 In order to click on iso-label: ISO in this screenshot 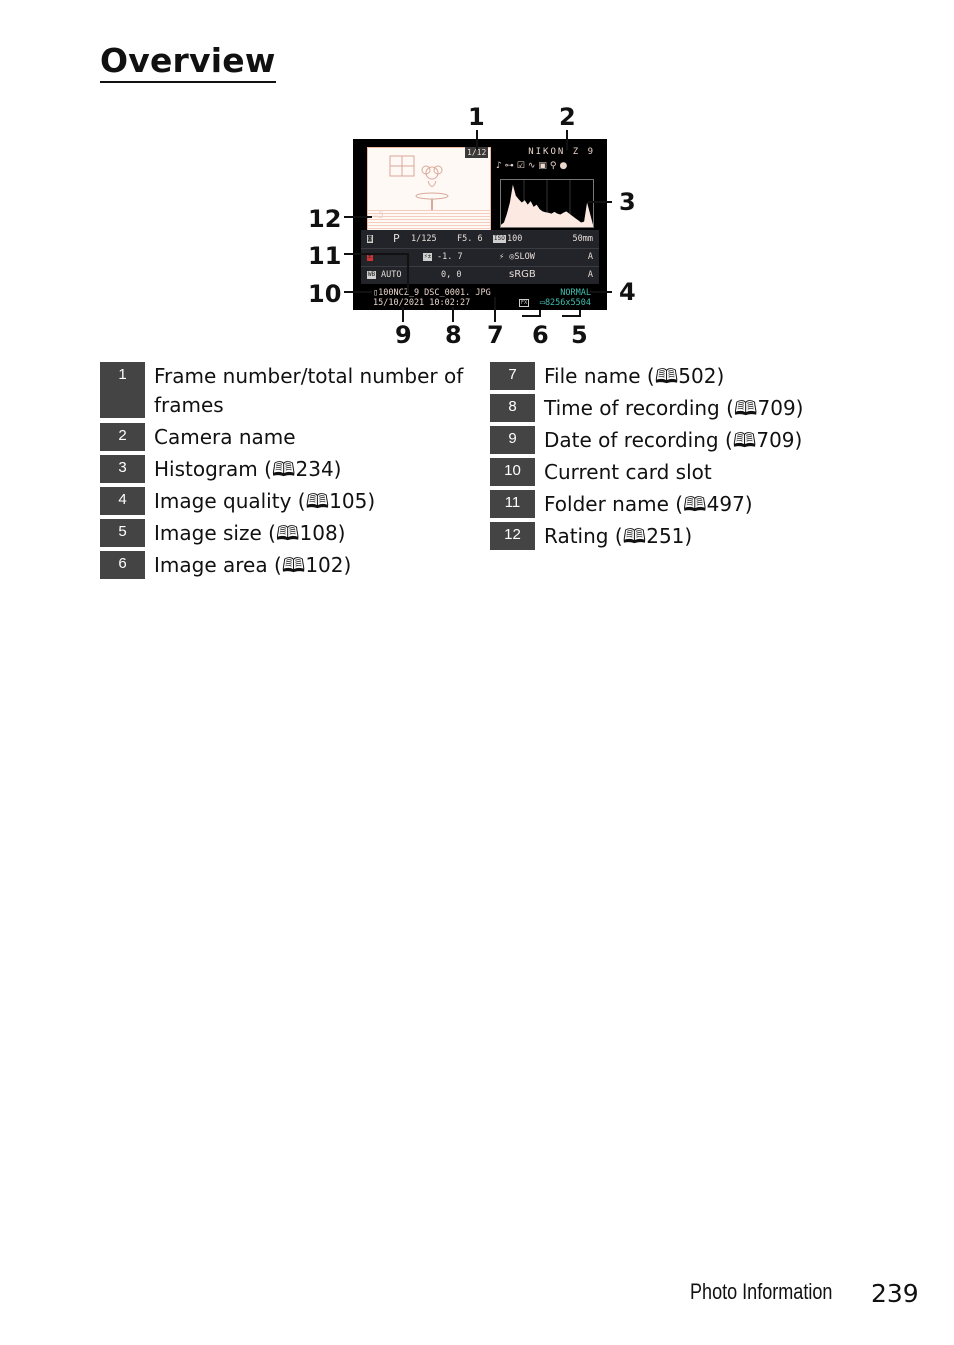, I will do `click(499, 239)`.